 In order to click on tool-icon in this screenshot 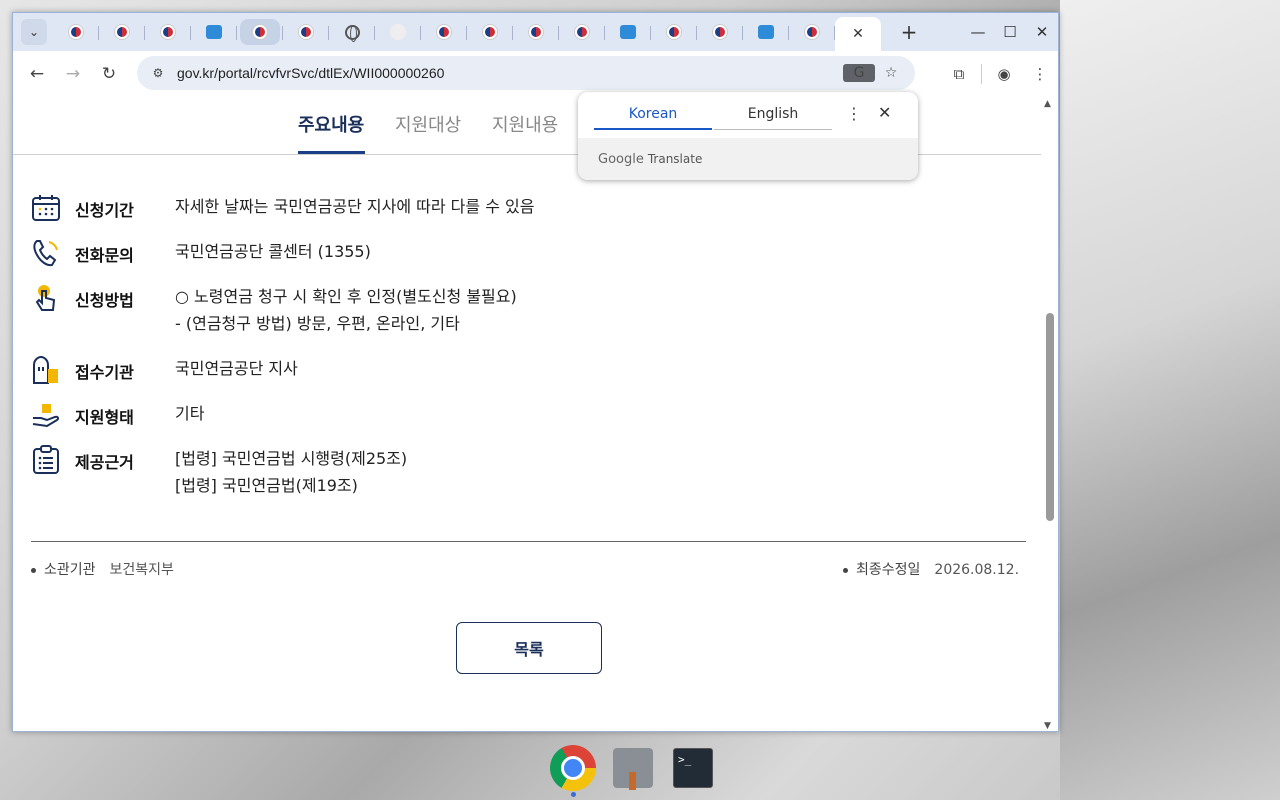, I will do `click(633, 769)`.